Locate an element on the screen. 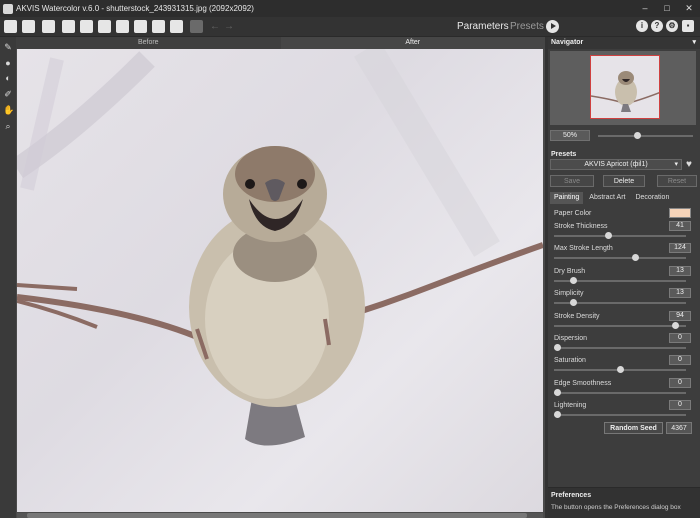  run-button is located at coordinates (552, 26).